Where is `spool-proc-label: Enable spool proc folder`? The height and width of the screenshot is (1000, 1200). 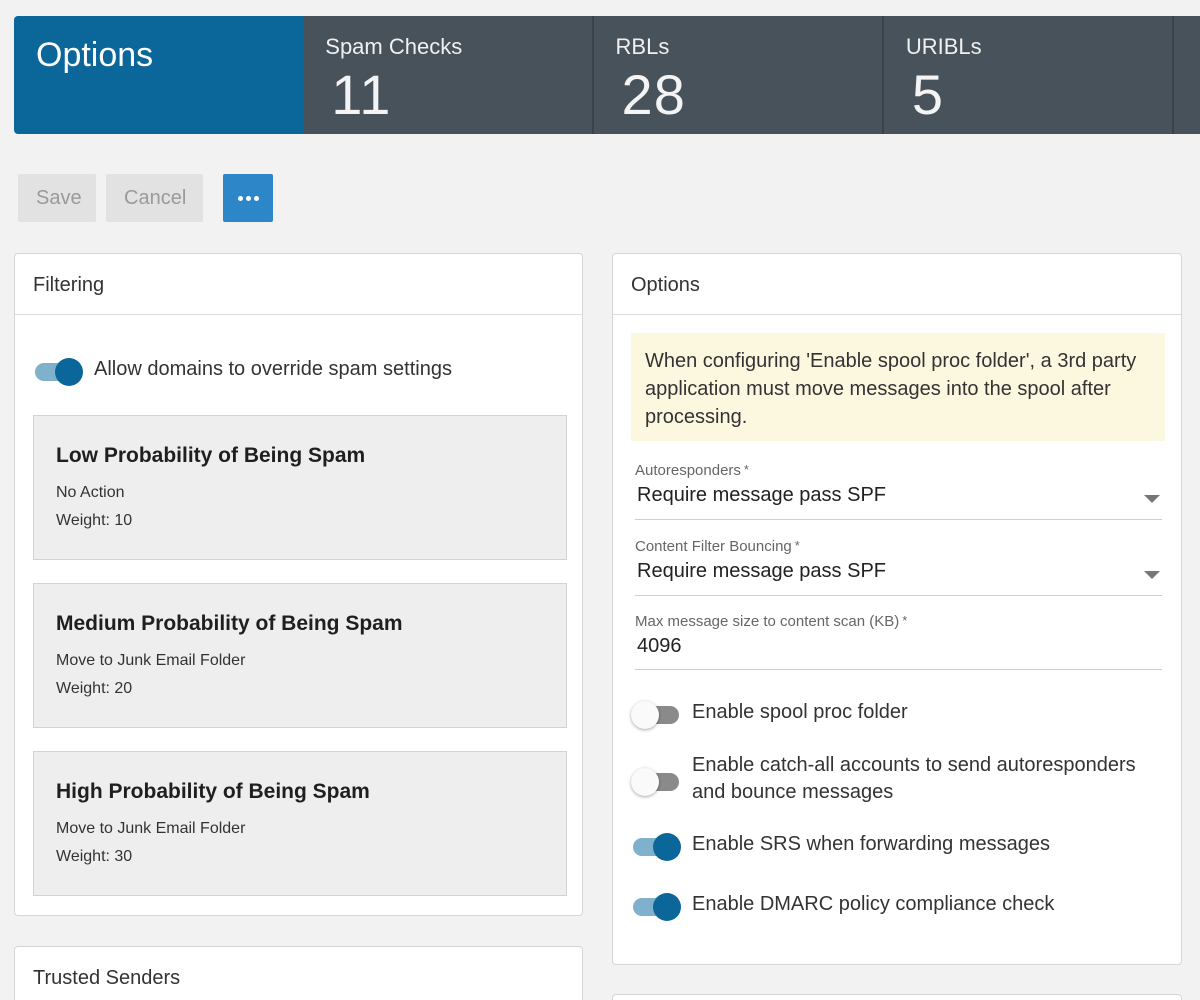 spool-proc-label: Enable spool proc folder is located at coordinates (800, 712).